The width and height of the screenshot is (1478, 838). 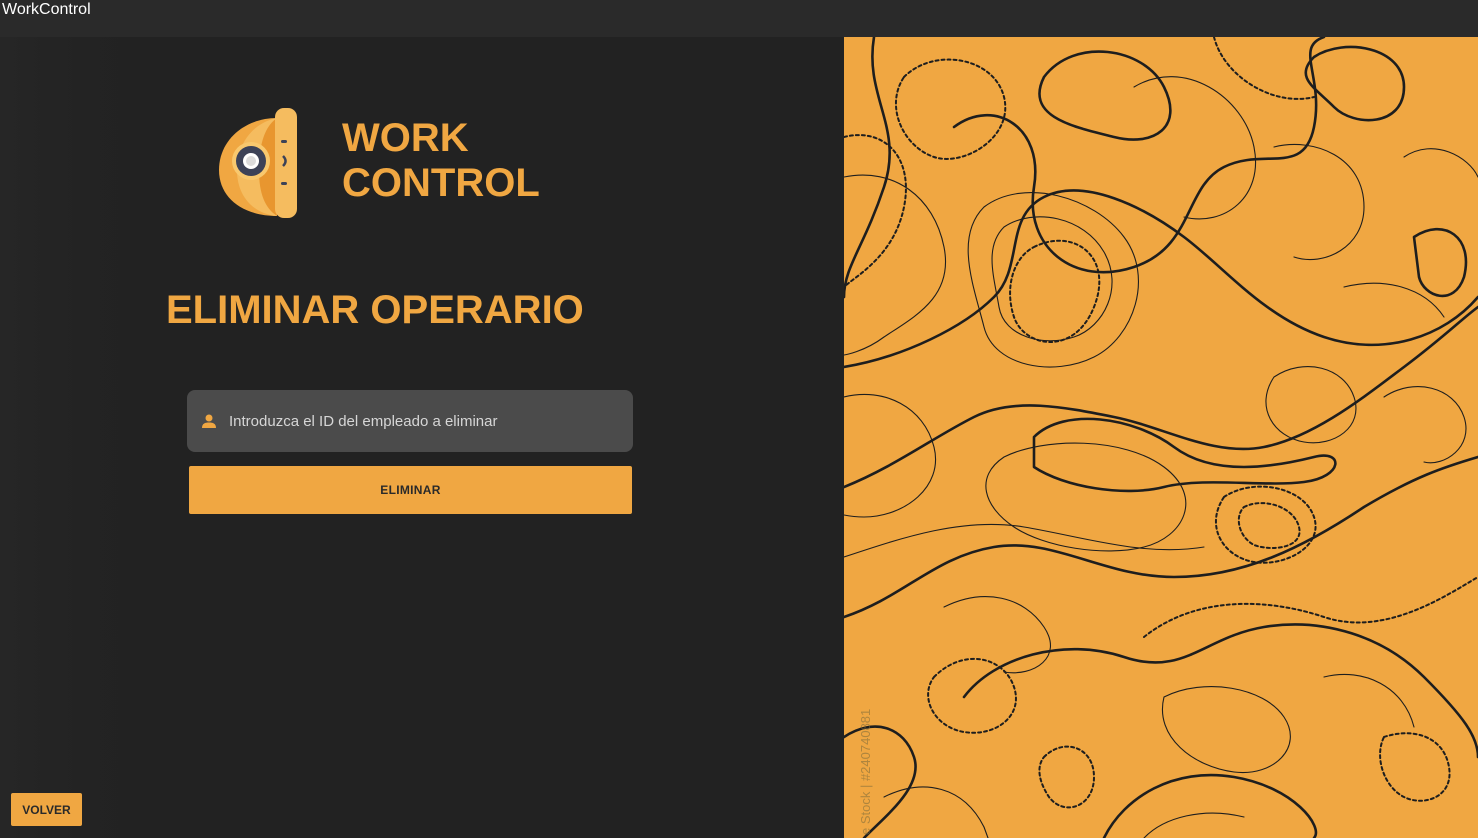 I want to click on page-title: ELIMINAR OPERARIO, so click(x=375, y=310).